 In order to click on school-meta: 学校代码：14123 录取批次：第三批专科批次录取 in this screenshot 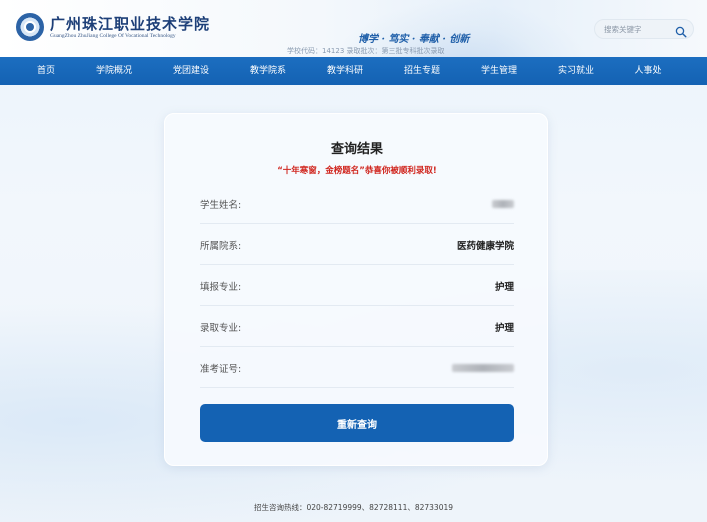, I will do `click(366, 51)`.